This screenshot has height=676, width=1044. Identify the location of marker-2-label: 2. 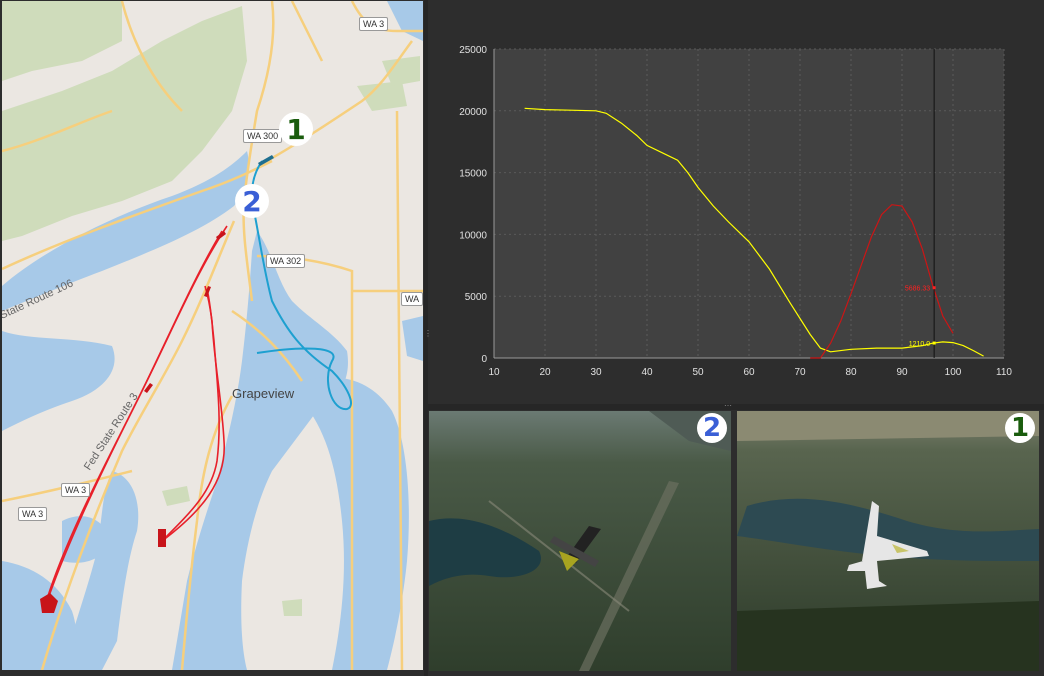
(252, 201).